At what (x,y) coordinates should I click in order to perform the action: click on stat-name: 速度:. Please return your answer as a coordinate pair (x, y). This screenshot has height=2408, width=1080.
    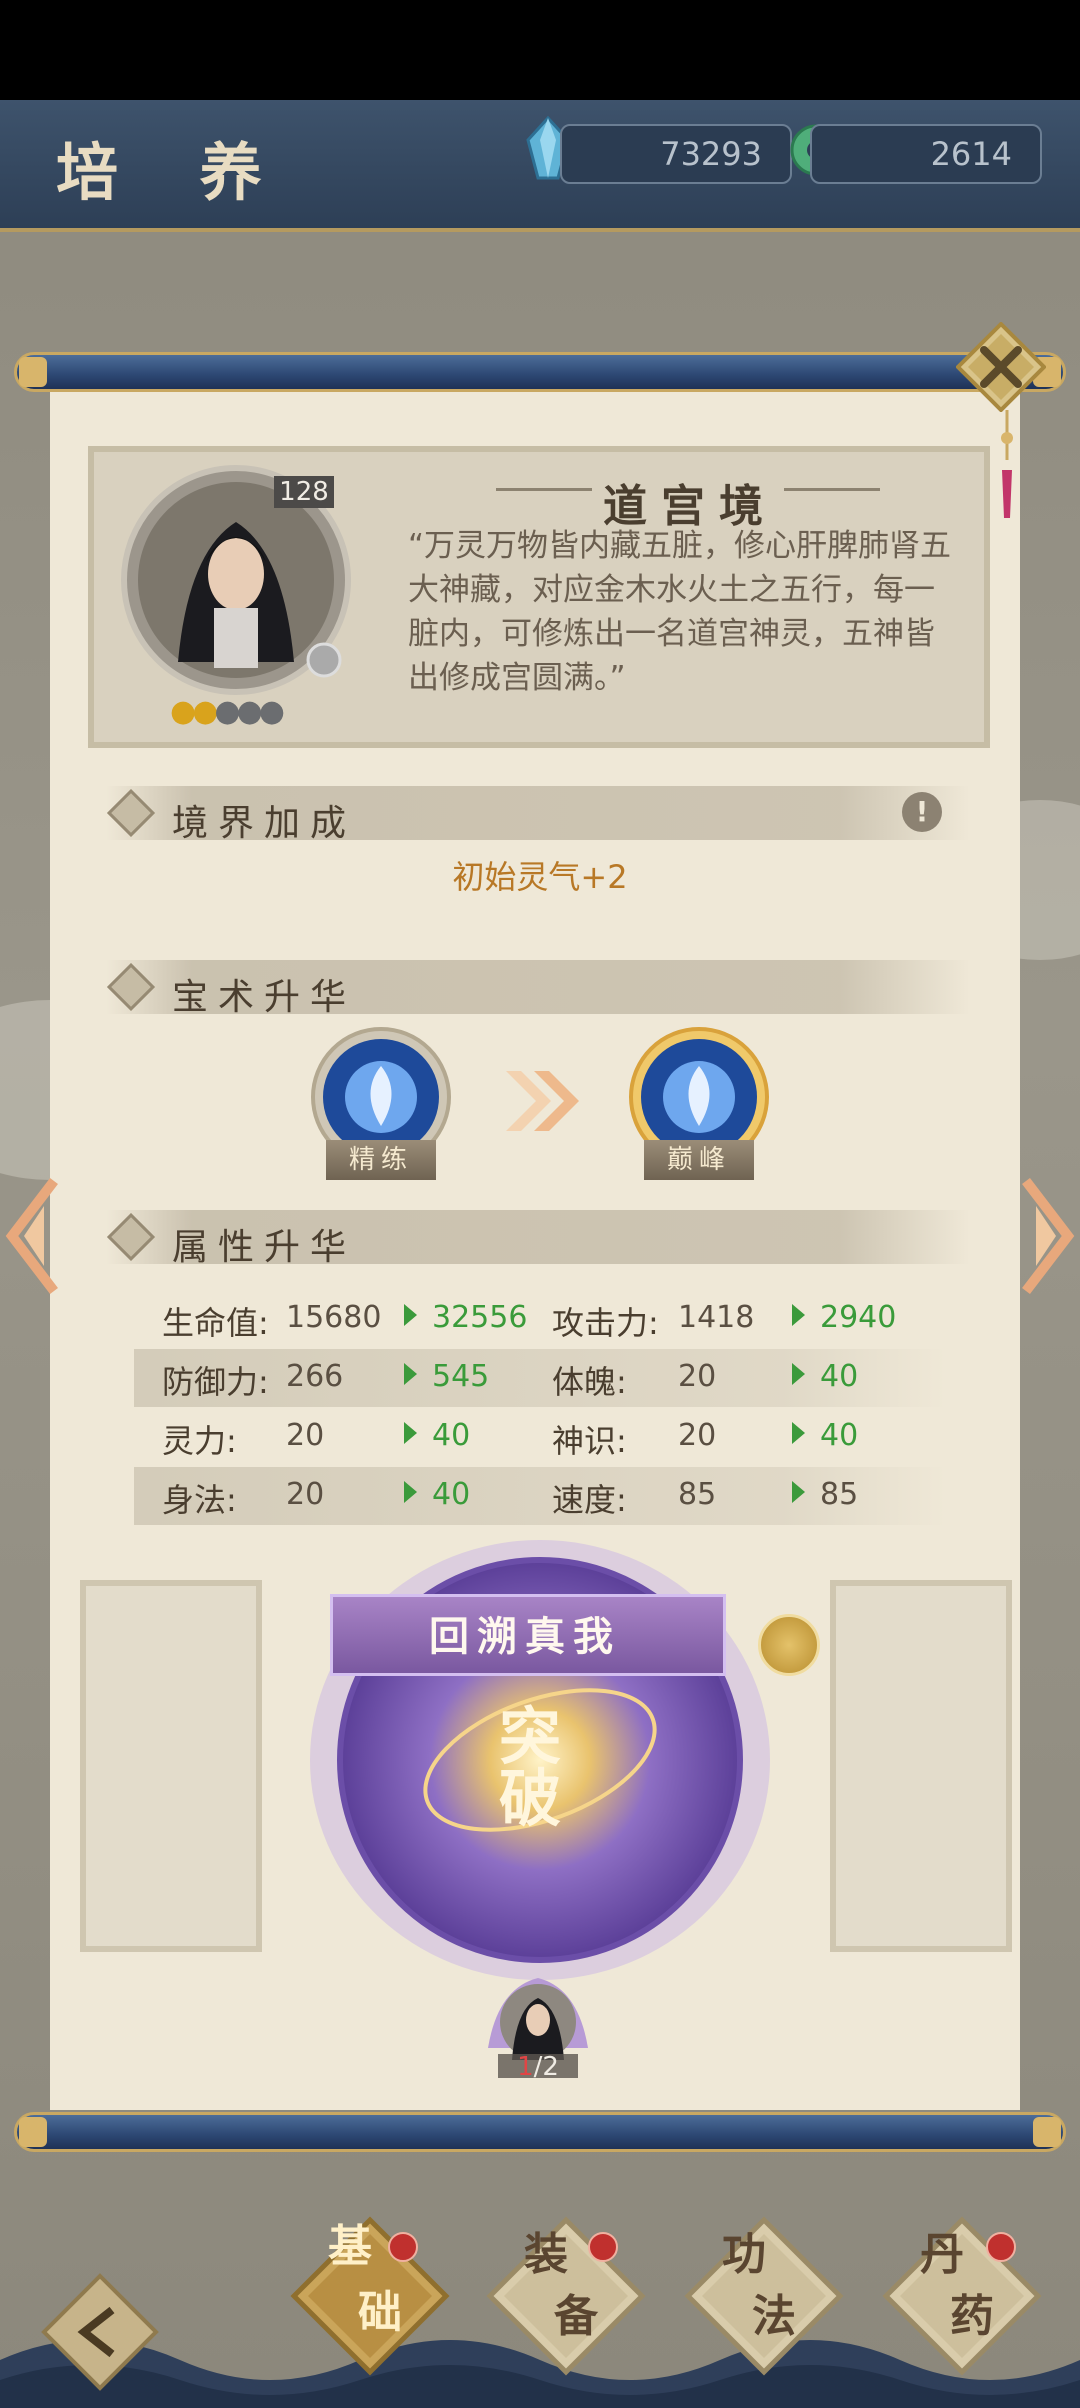
    Looking at the image, I should click on (589, 1500).